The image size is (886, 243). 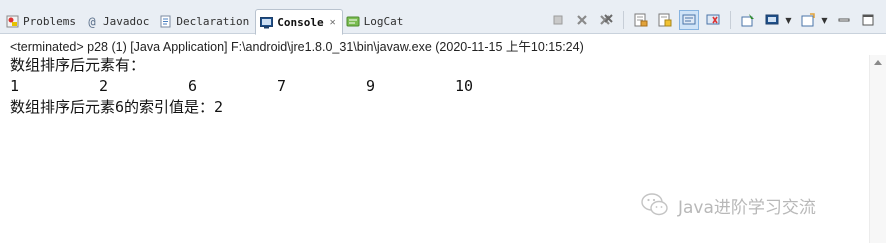 I want to click on sorted-number: 2, so click(x=104, y=86).